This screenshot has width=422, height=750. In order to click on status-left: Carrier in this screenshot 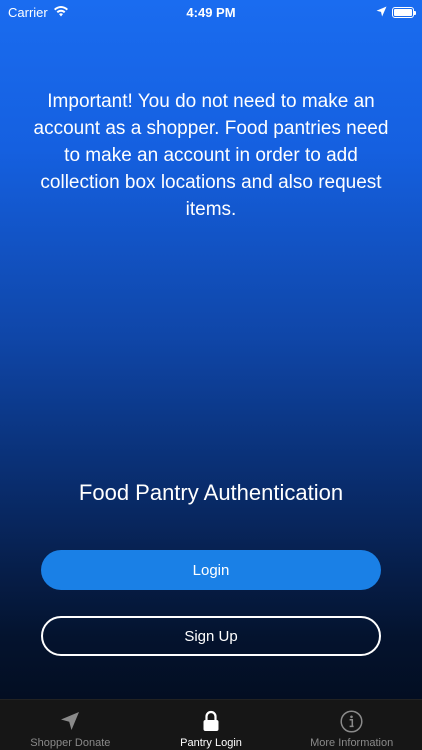, I will do `click(38, 12)`.